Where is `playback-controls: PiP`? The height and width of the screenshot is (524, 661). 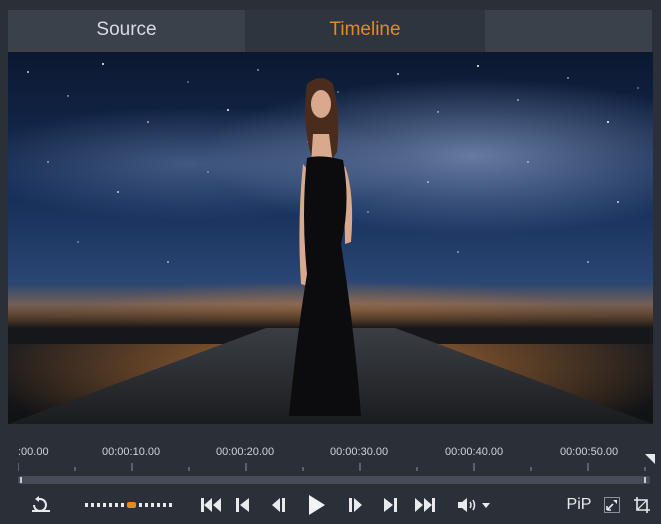
playback-controls: PiP is located at coordinates (330, 505).